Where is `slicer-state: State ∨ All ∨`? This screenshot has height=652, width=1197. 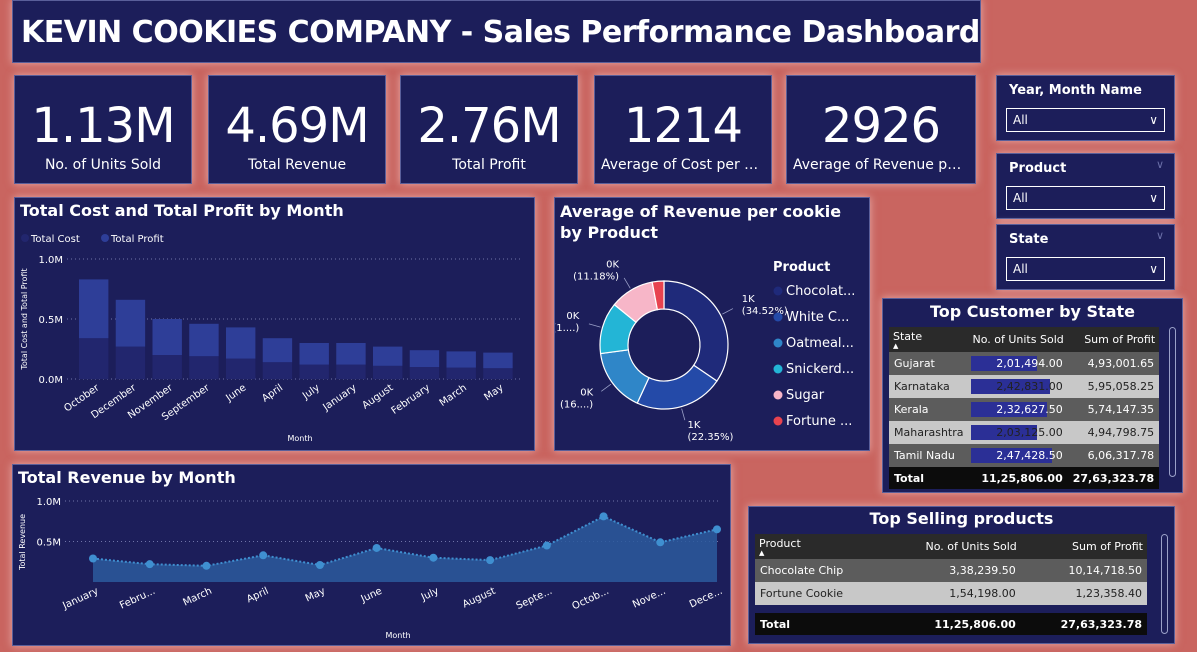 slicer-state: State ∨ All ∨ is located at coordinates (1085, 257).